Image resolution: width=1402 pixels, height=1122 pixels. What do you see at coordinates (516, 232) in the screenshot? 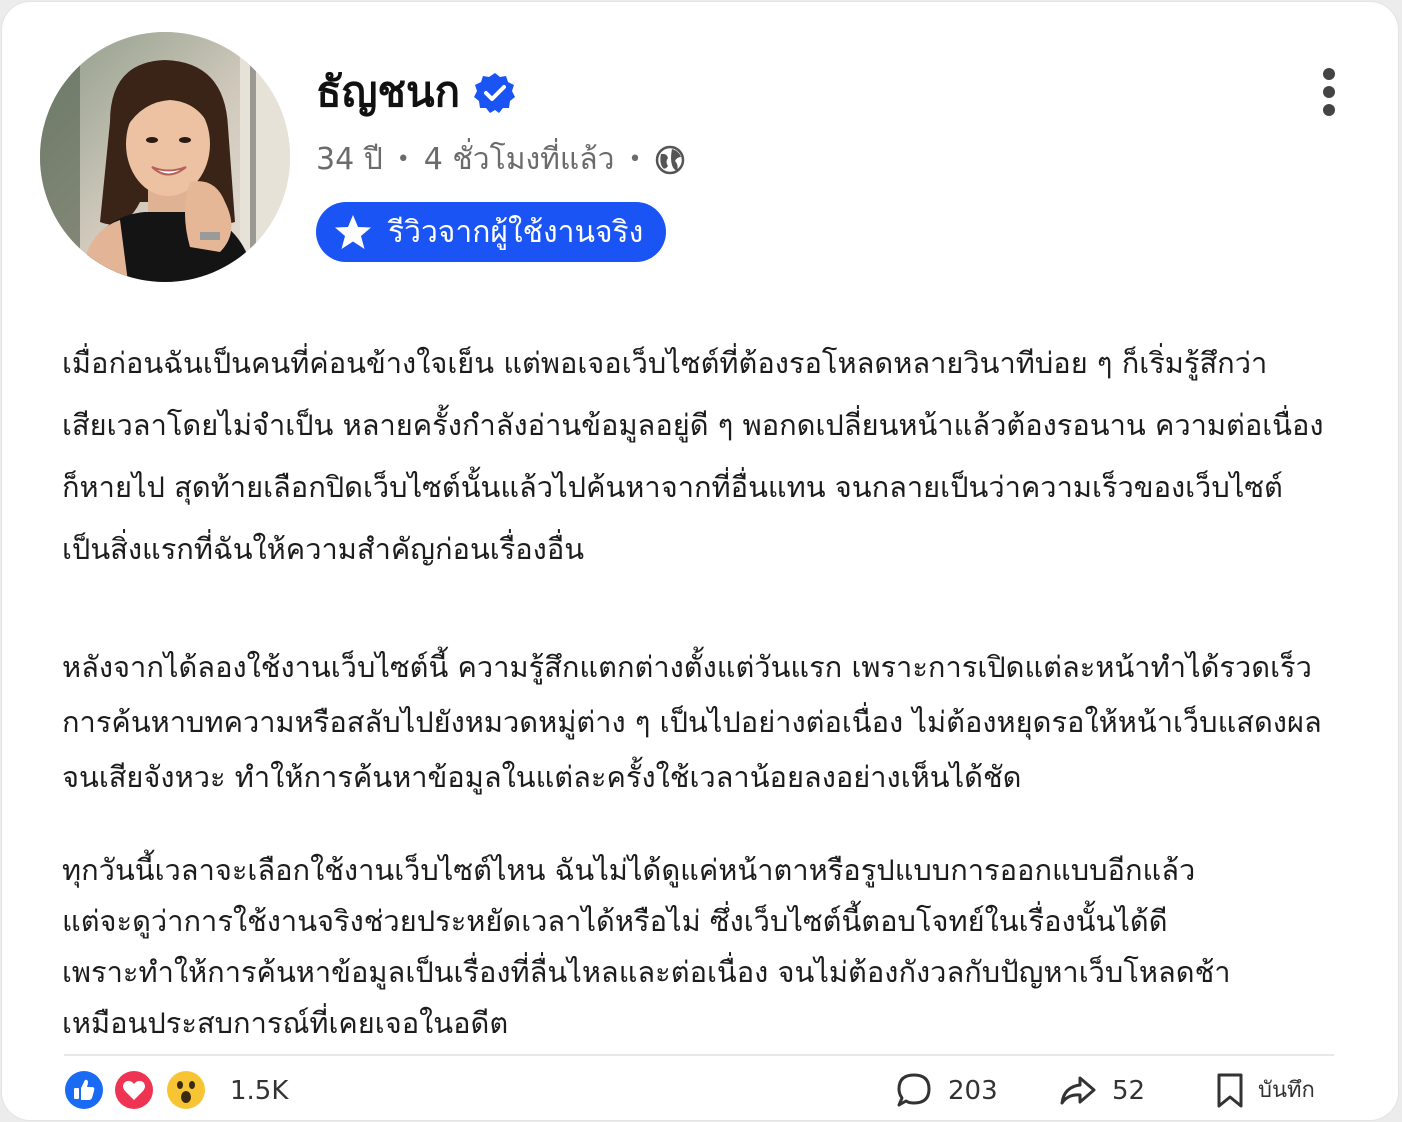
I see `badge-label: รีวิวจากผู้ใช้งานจริง` at bounding box center [516, 232].